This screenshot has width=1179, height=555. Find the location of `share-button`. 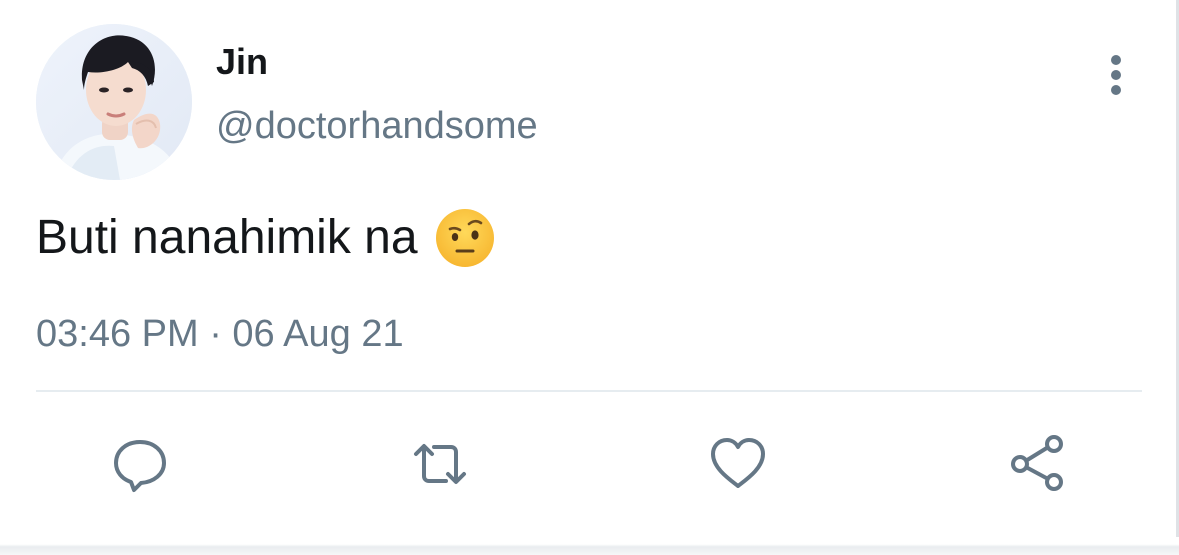

share-button is located at coordinates (1038, 464).